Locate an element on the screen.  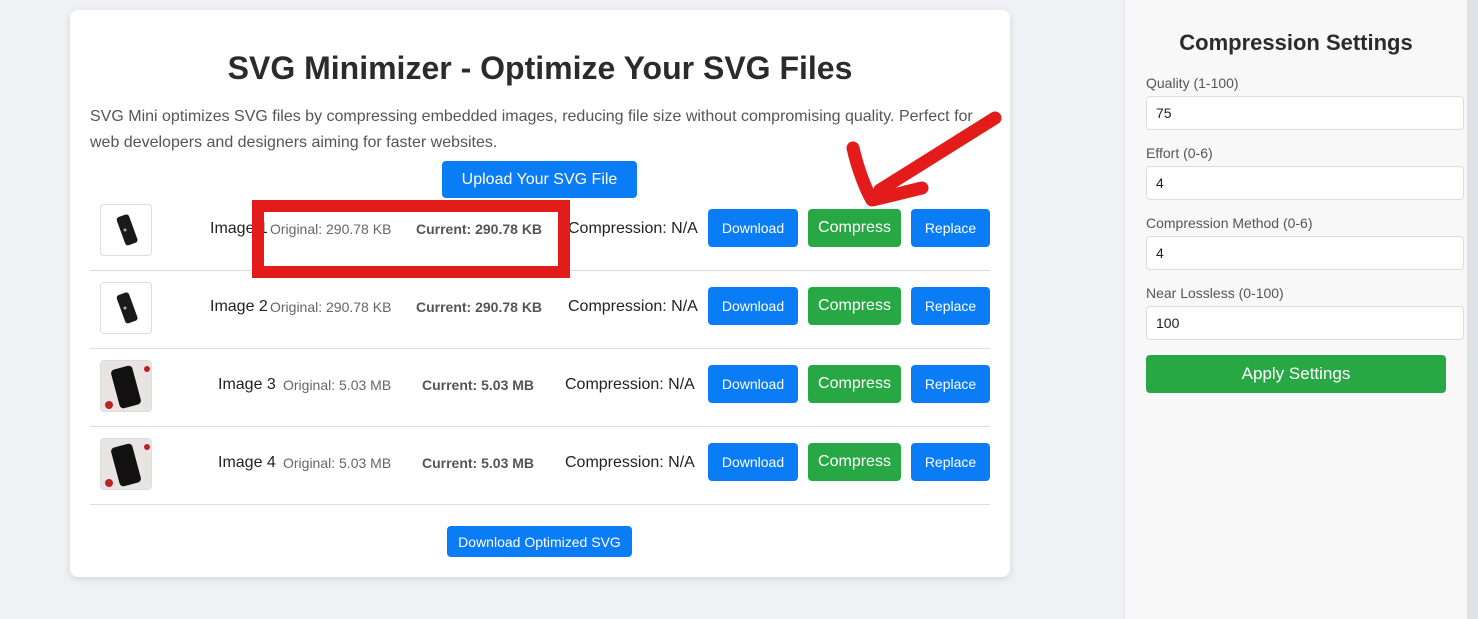
page-title: SVG Minimizer - Optimize Your SVG Files is located at coordinates (540, 68).